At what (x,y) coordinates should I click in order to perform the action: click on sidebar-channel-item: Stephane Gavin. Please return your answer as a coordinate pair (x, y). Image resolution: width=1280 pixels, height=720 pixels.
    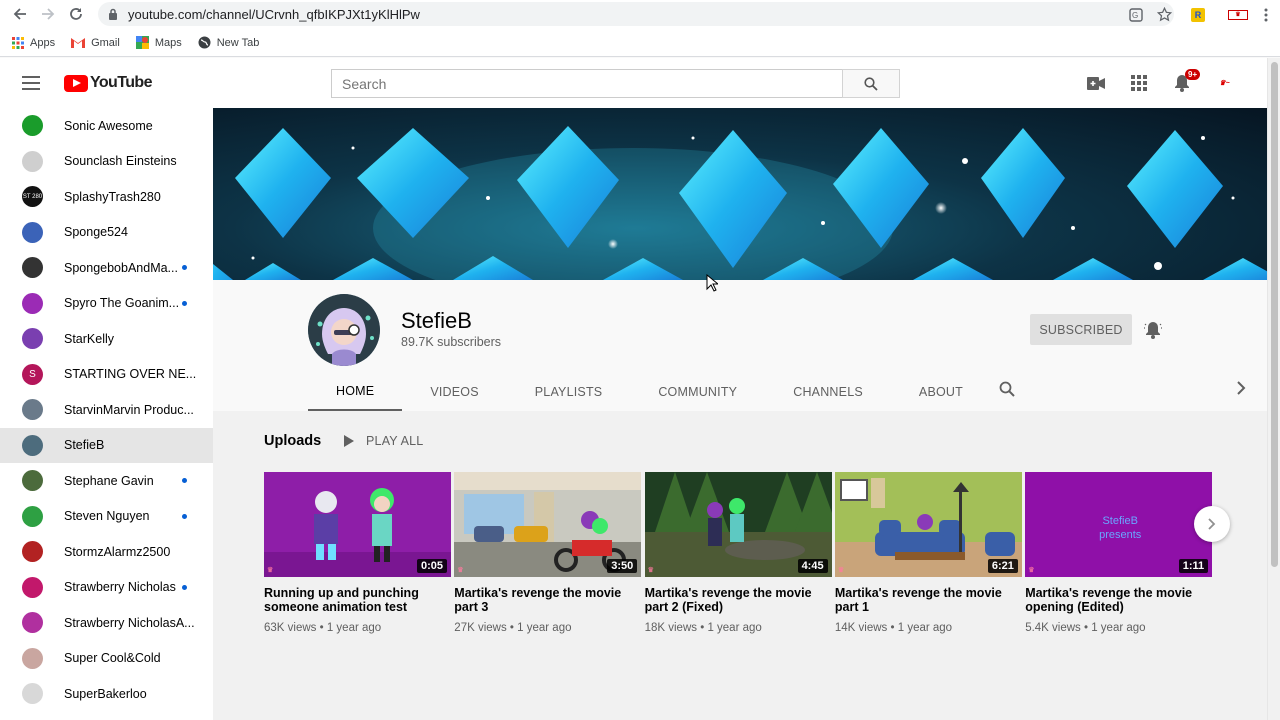
    Looking at the image, I should click on (106, 481).